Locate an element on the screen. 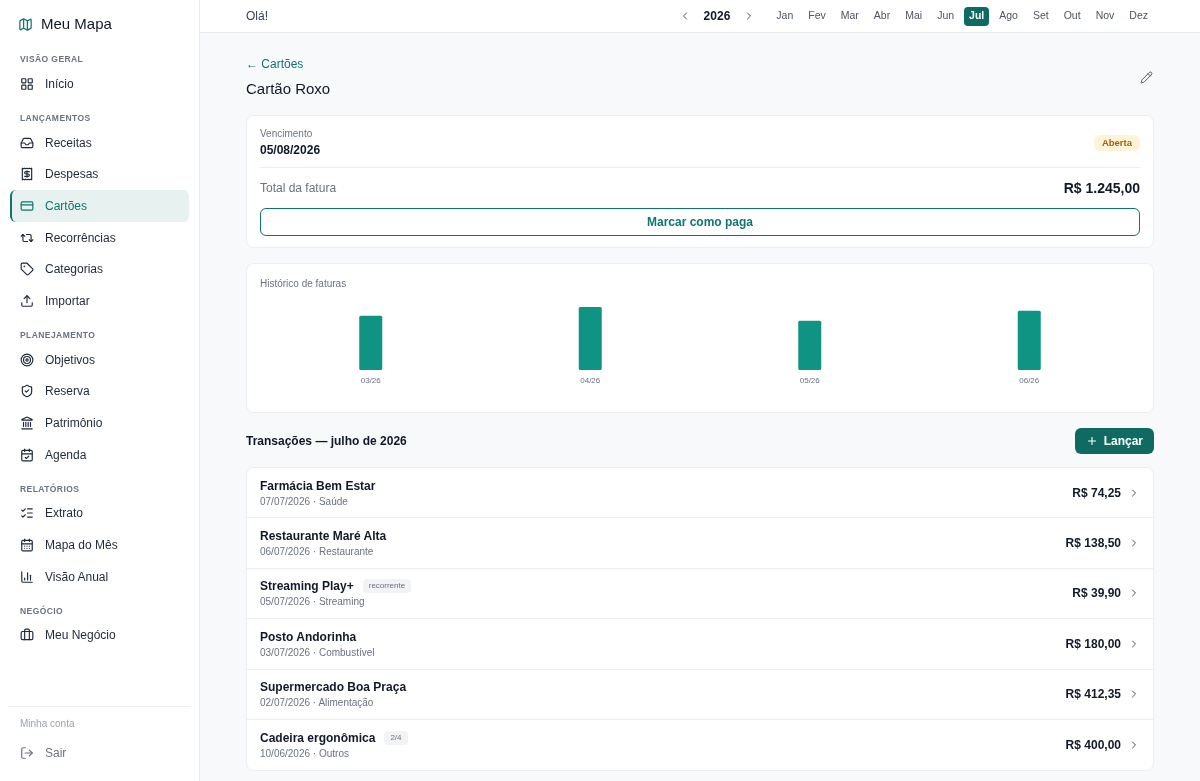 The height and width of the screenshot is (781, 1200). bar-label: 03/26 is located at coordinates (370, 380).